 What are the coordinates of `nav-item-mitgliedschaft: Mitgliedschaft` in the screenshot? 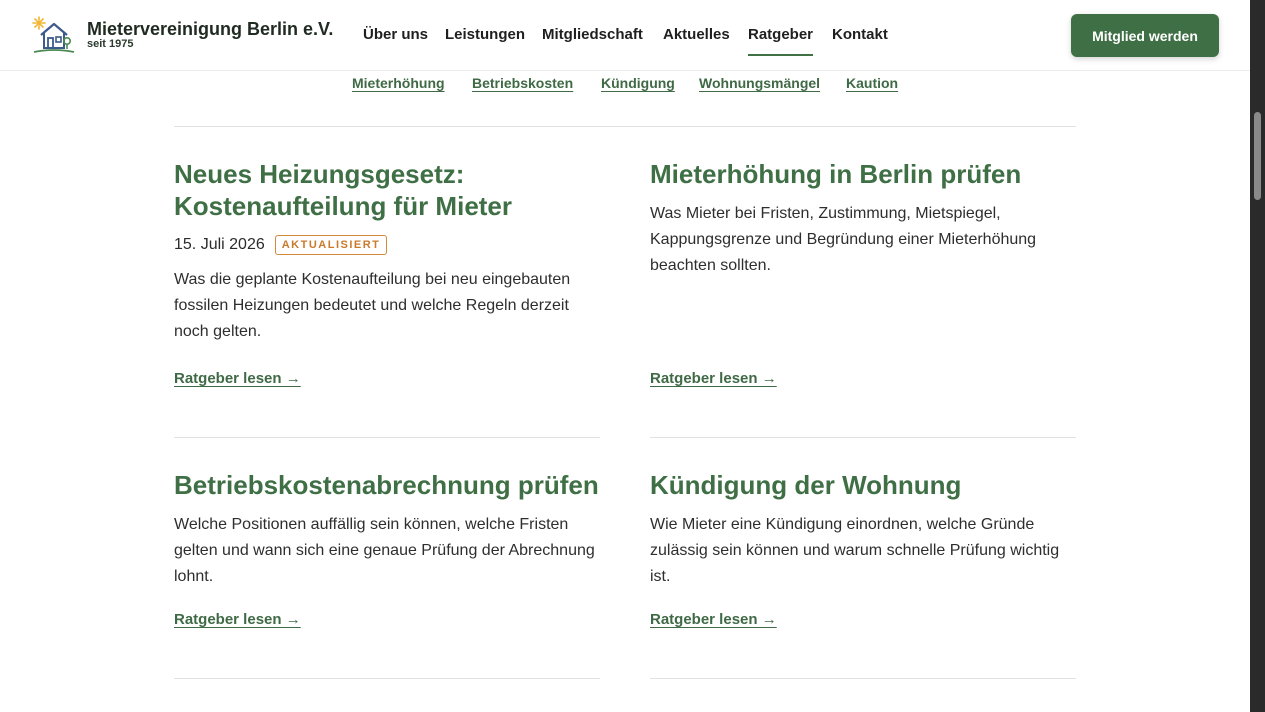 It's located at (592, 34).